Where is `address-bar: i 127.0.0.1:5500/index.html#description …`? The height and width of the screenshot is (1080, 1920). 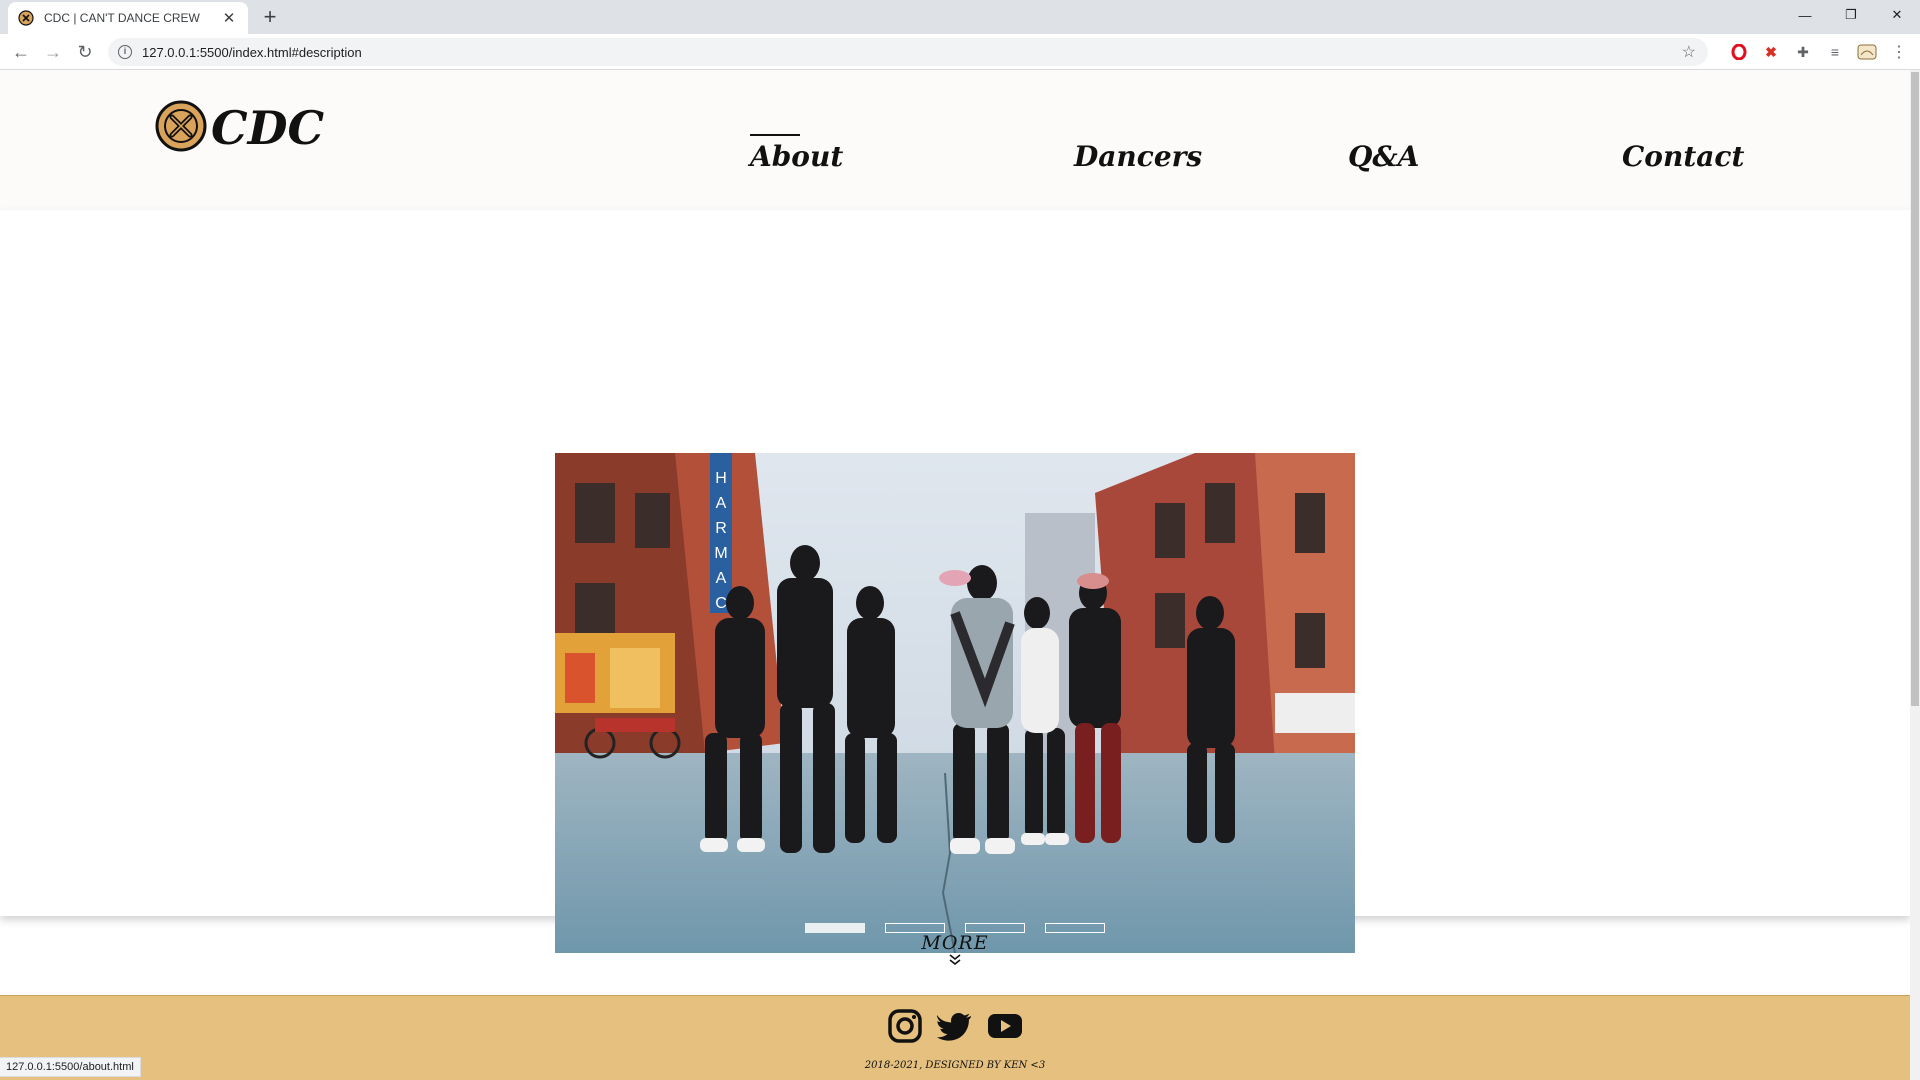
address-bar: i 127.0.0.1:5500/index.html#description … is located at coordinates (908, 52).